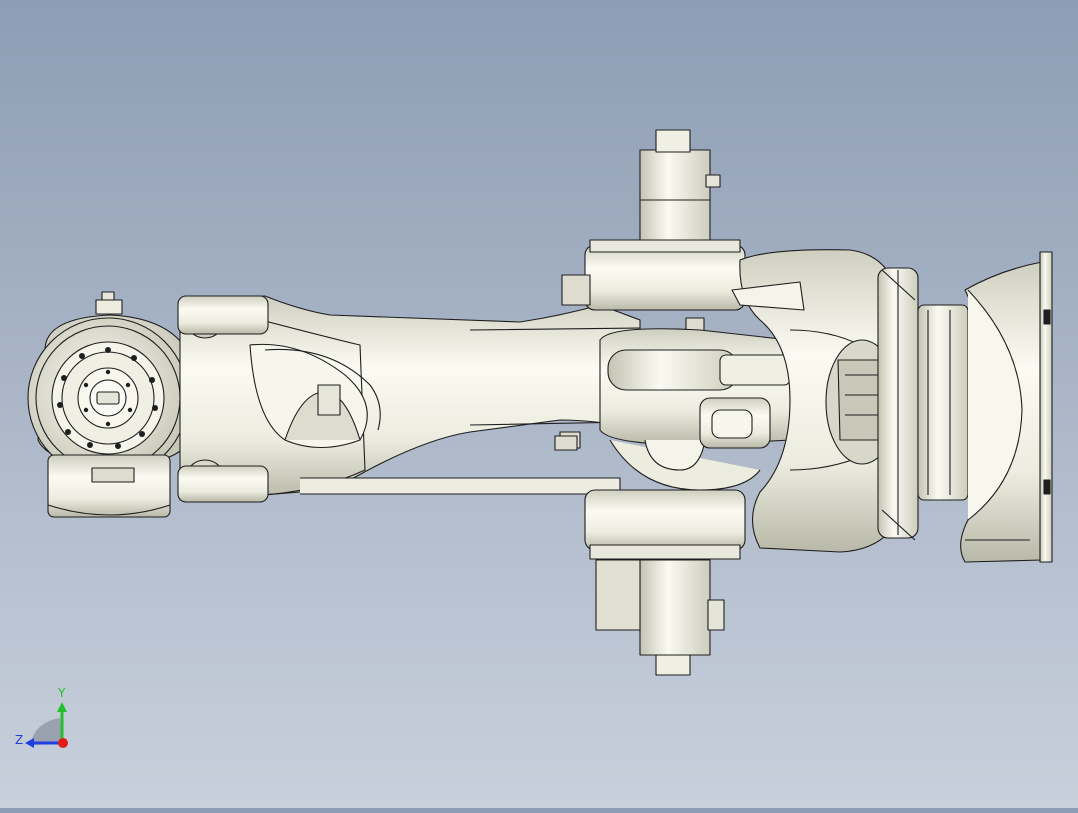 The height and width of the screenshot is (813, 1078). I want to click on elbow-bottom-motor, so click(660, 617).